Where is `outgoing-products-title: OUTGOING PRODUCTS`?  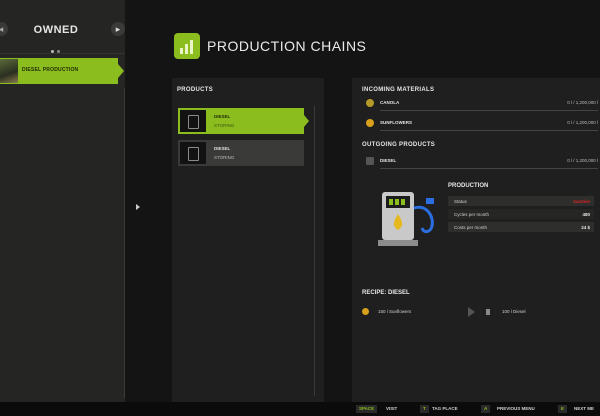 outgoing-products-title: OUTGOING PRODUCTS is located at coordinates (399, 145).